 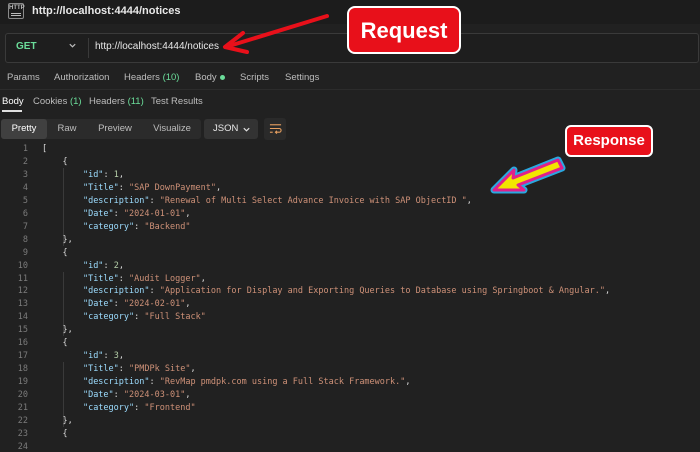 What do you see at coordinates (93, 265) in the screenshot?
I see `json-key: "id"` at bounding box center [93, 265].